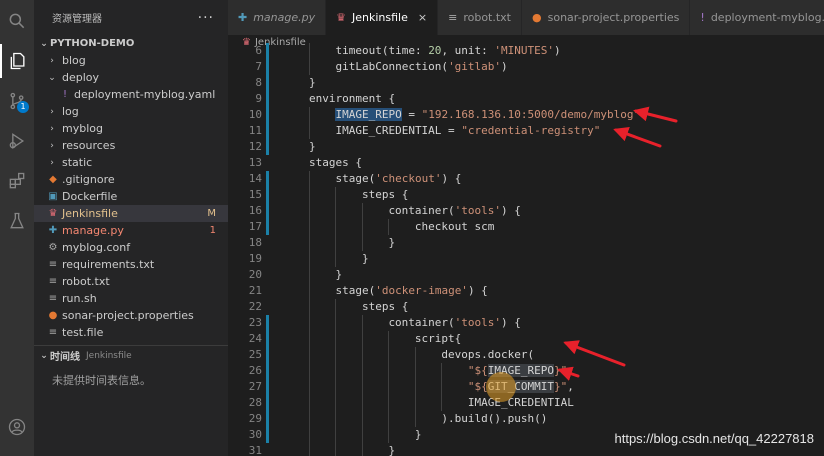 Image resolution: width=824 pixels, height=456 pixels. I want to click on timeline-header: ⌄ 时间线 Jenkinsfile, so click(131, 355).